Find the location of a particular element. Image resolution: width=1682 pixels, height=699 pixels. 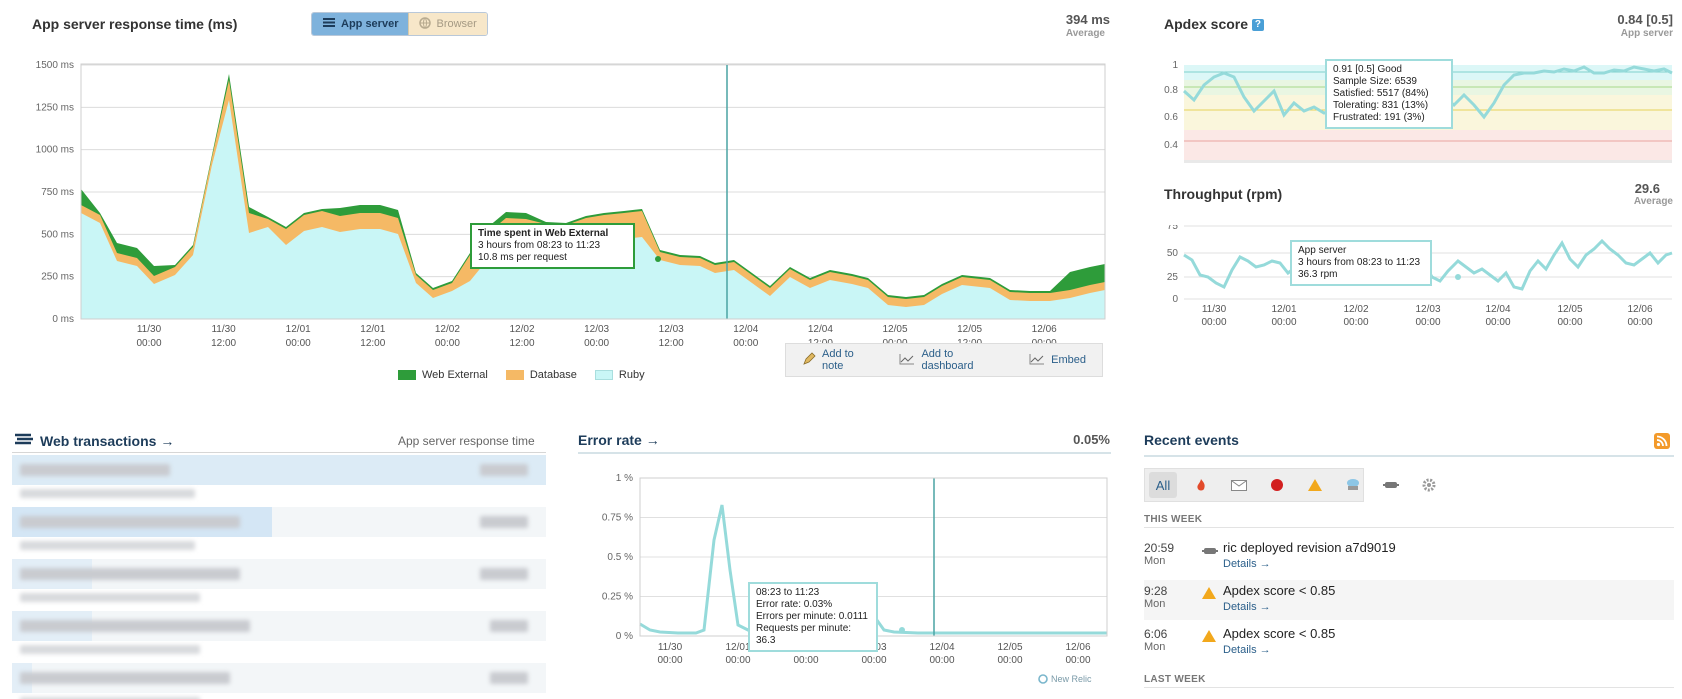

y-tick-label: 0 is located at coordinates (1175, 299).